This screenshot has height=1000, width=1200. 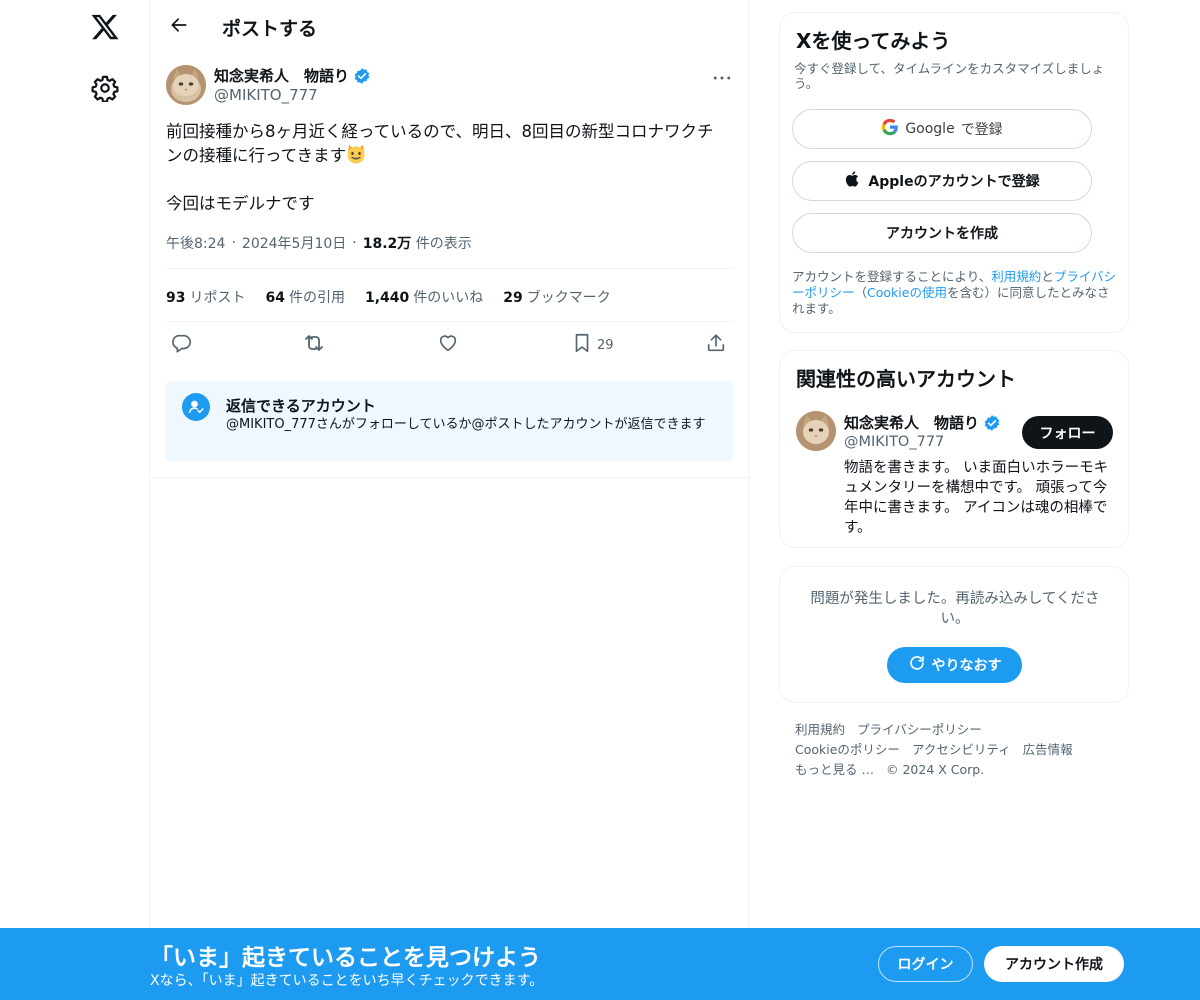 I want to click on post-time: 午後8:24, so click(x=195, y=243).